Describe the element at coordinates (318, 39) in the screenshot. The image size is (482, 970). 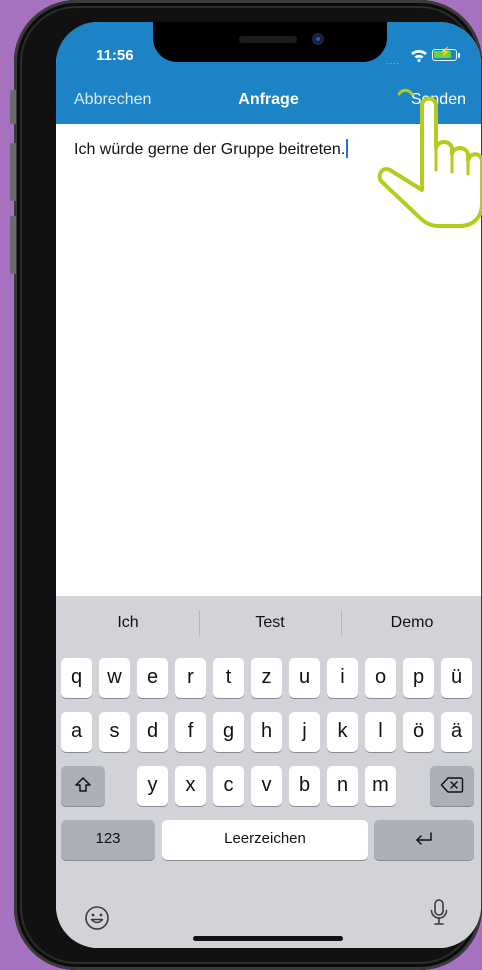
I see `front-camera` at that location.